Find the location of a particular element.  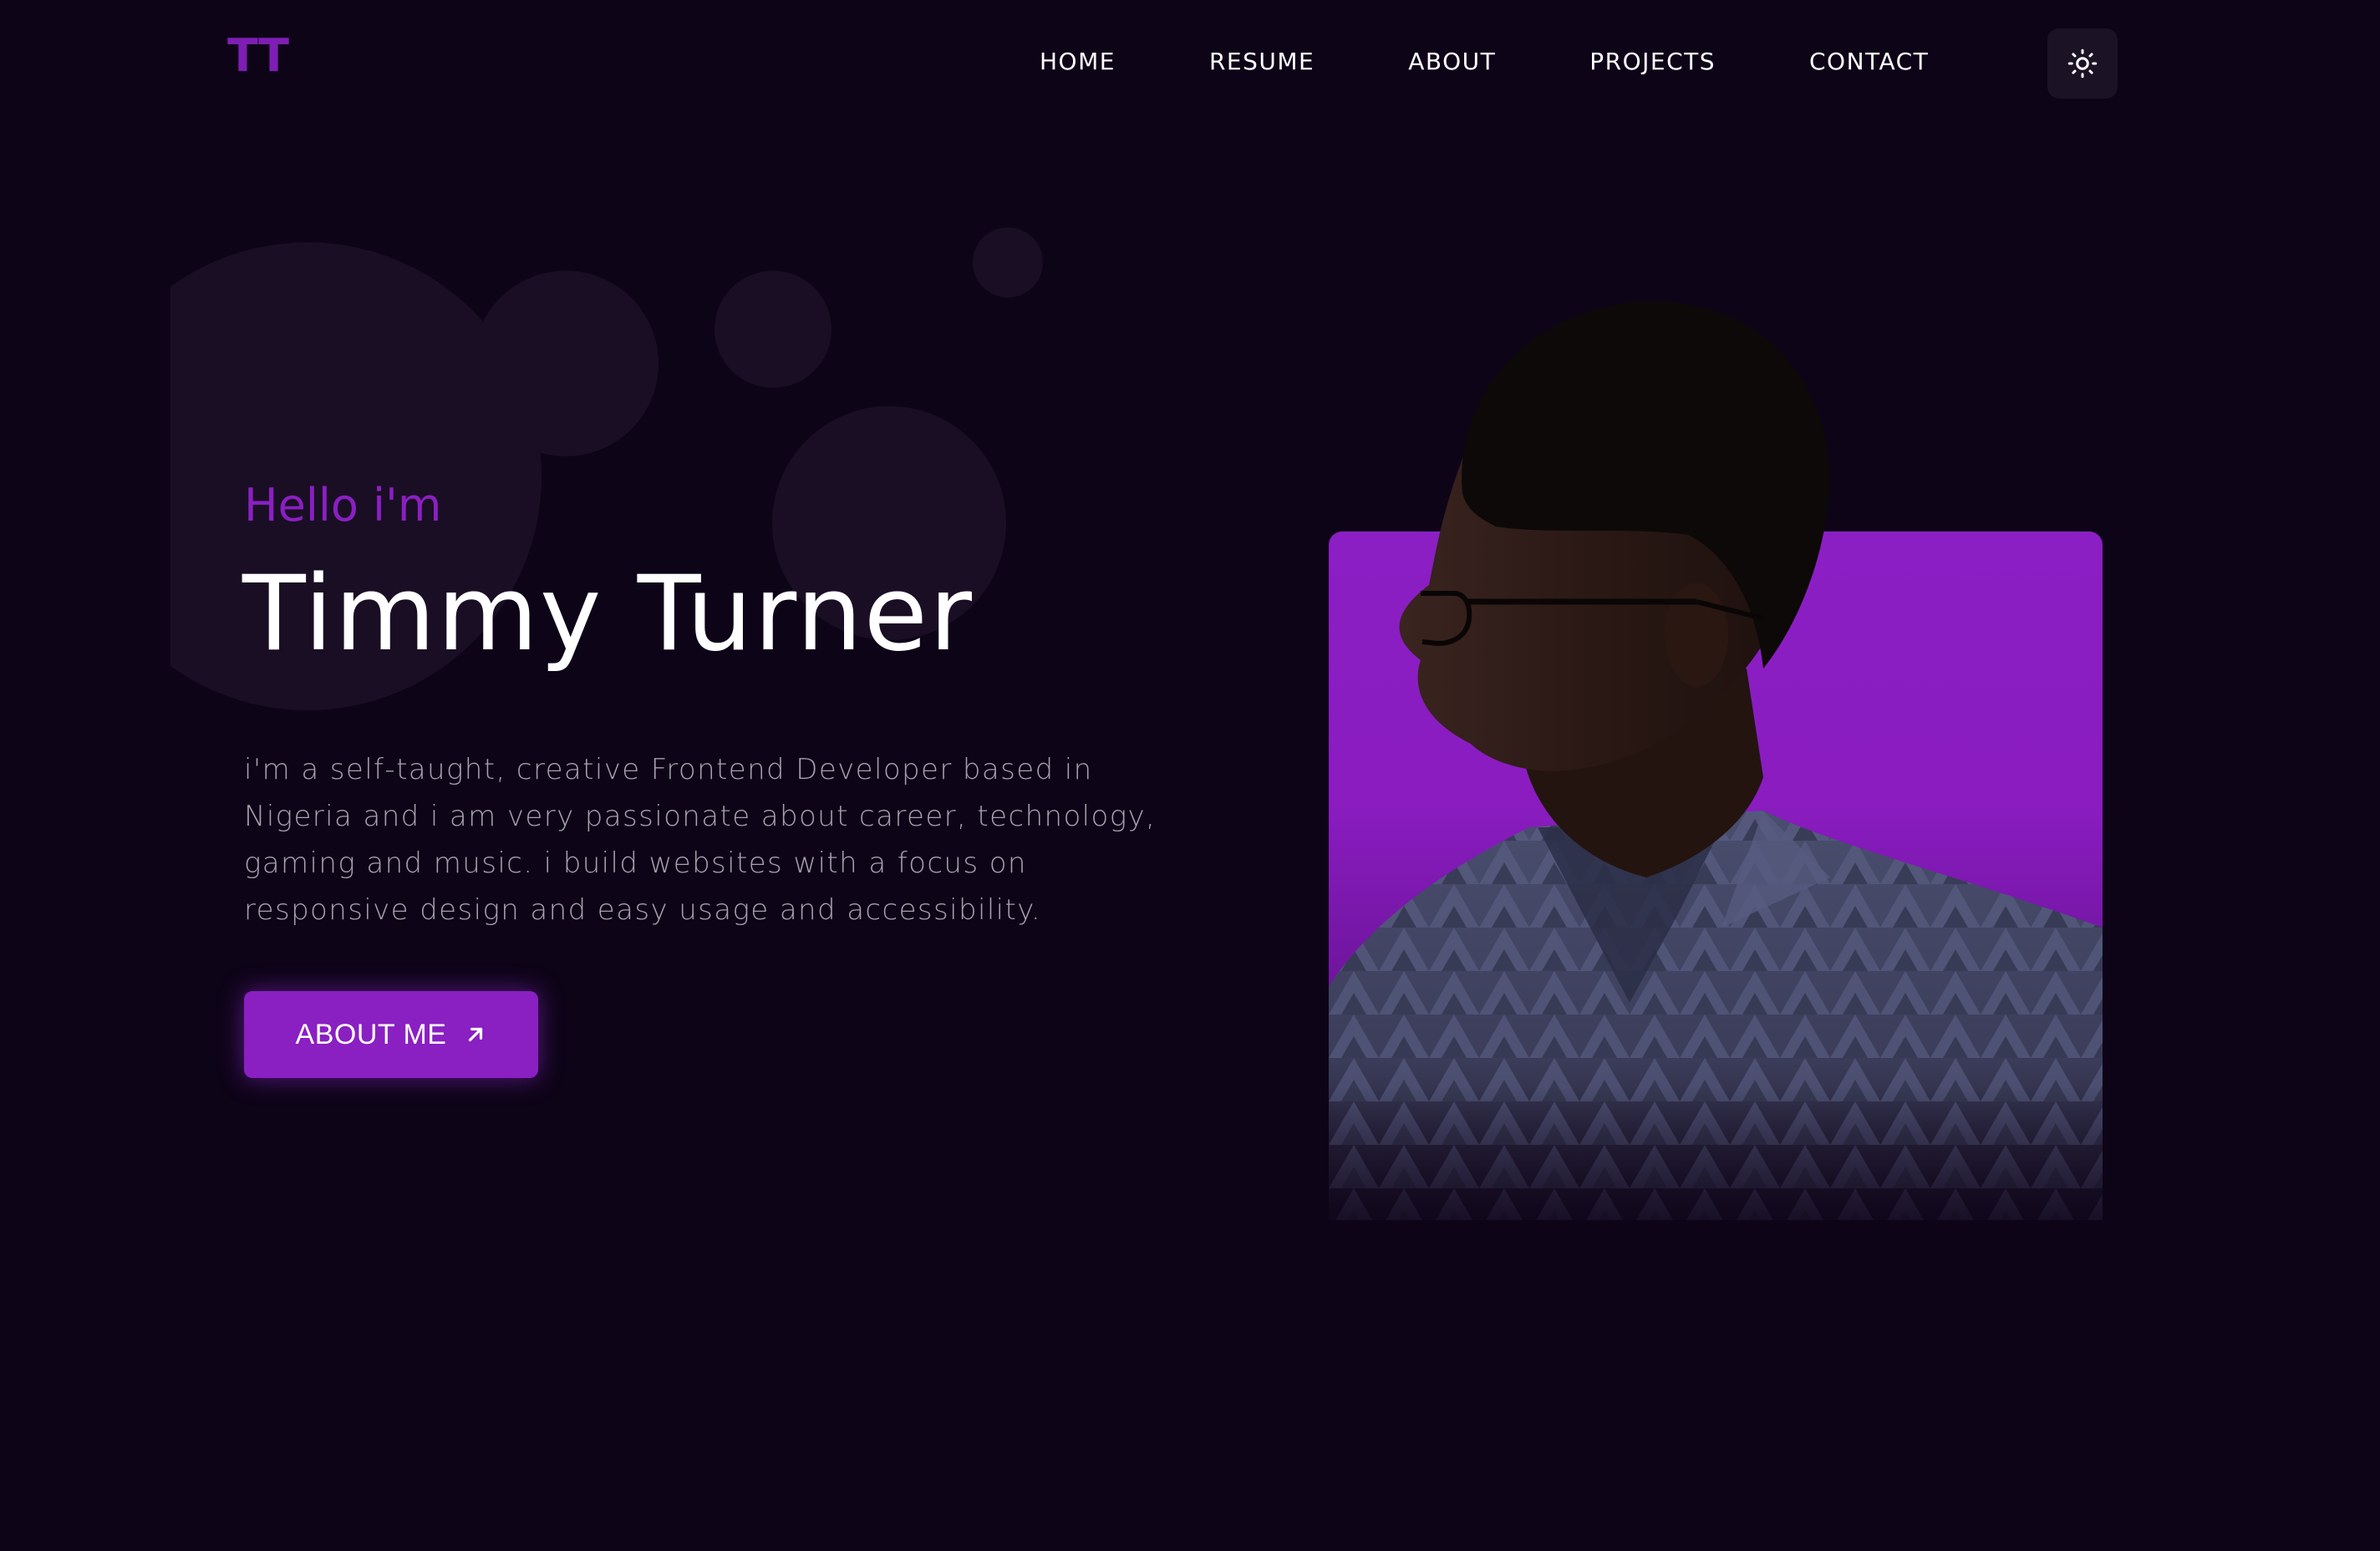

theme-toggle-button is located at coordinates (2082, 63).